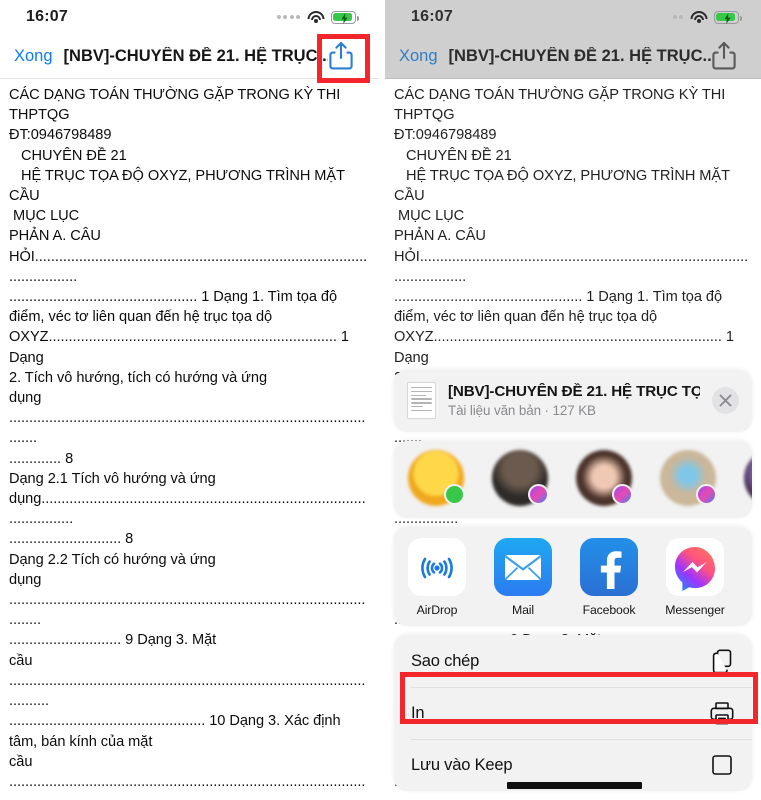 The width and height of the screenshot is (761, 800). What do you see at coordinates (418, 712) in the screenshot?
I see `action-label: In` at bounding box center [418, 712].